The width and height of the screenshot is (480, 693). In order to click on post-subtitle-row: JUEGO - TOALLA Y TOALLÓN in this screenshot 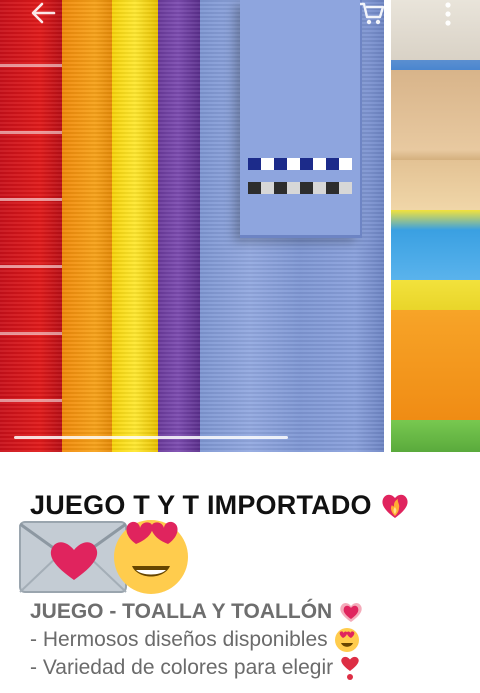, I will do `click(250, 612)`.